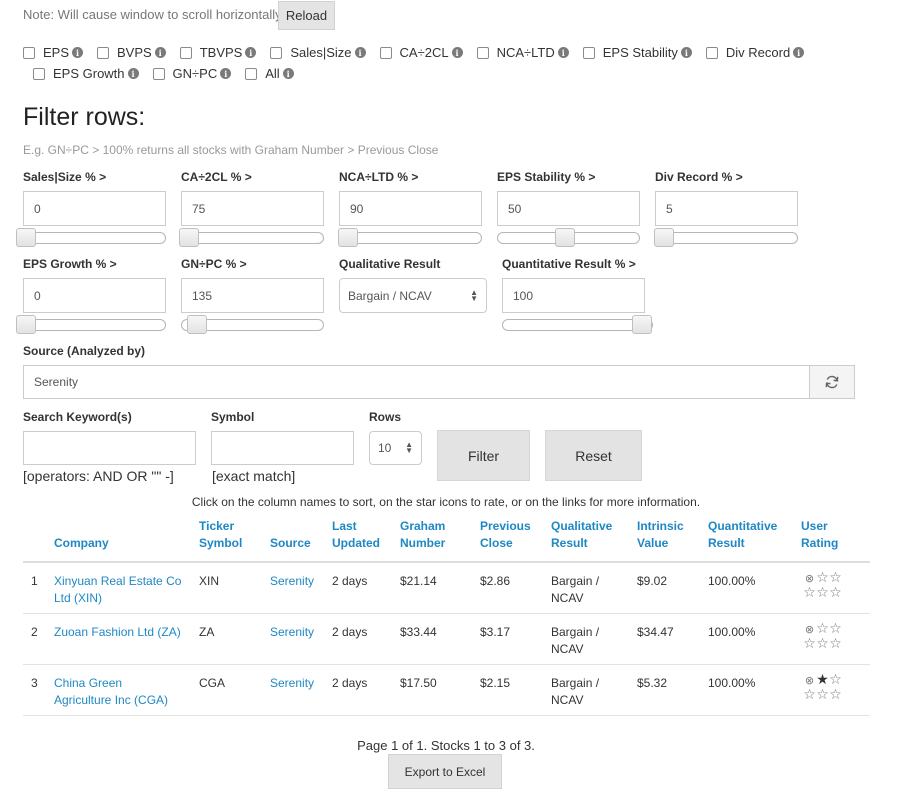 The image size is (912, 799). What do you see at coordinates (344, 526) in the screenshot?
I see `header-line: Last` at bounding box center [344, 526].